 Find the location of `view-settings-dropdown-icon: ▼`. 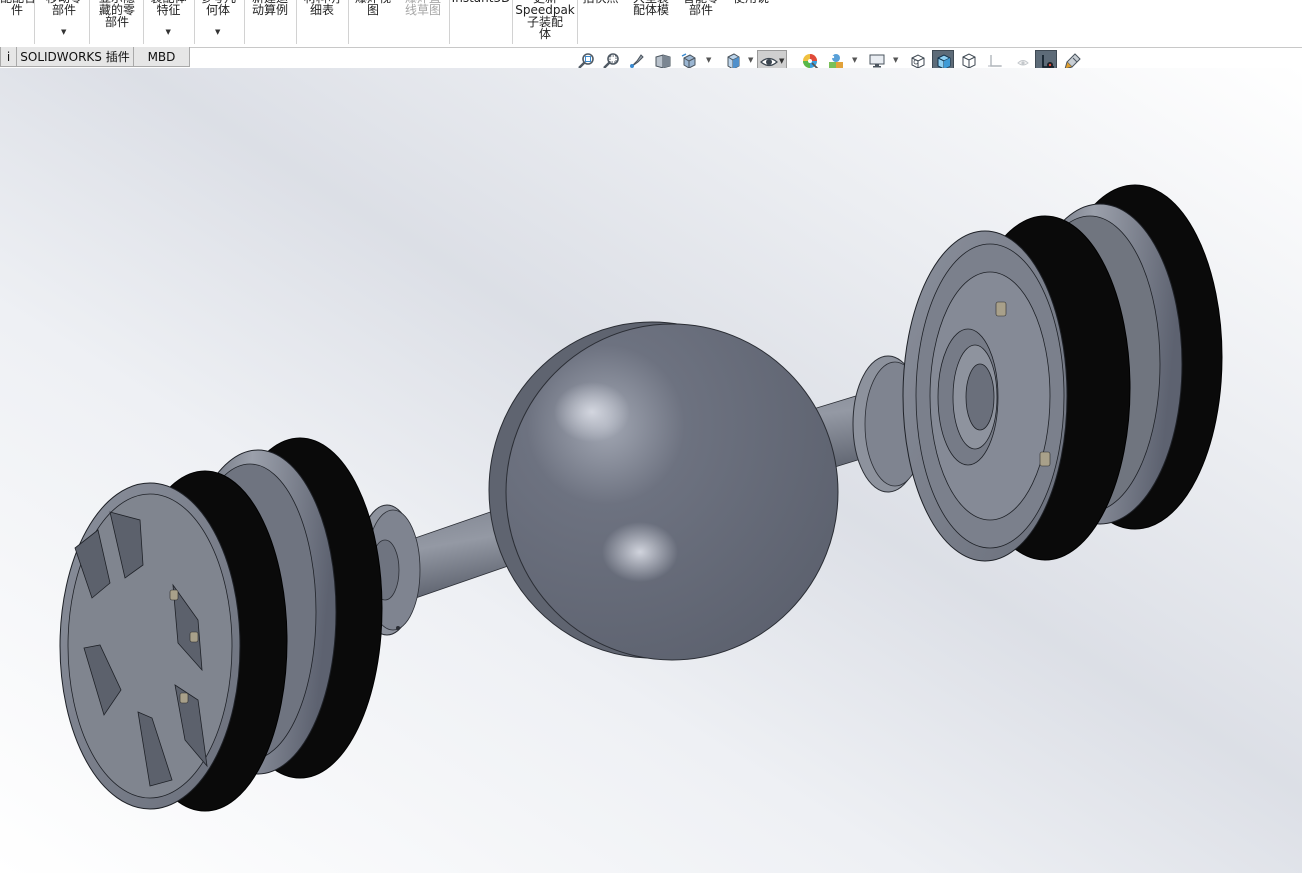

view-settings-dropdown-icon: ▼ is located at coordinates (895, 60).